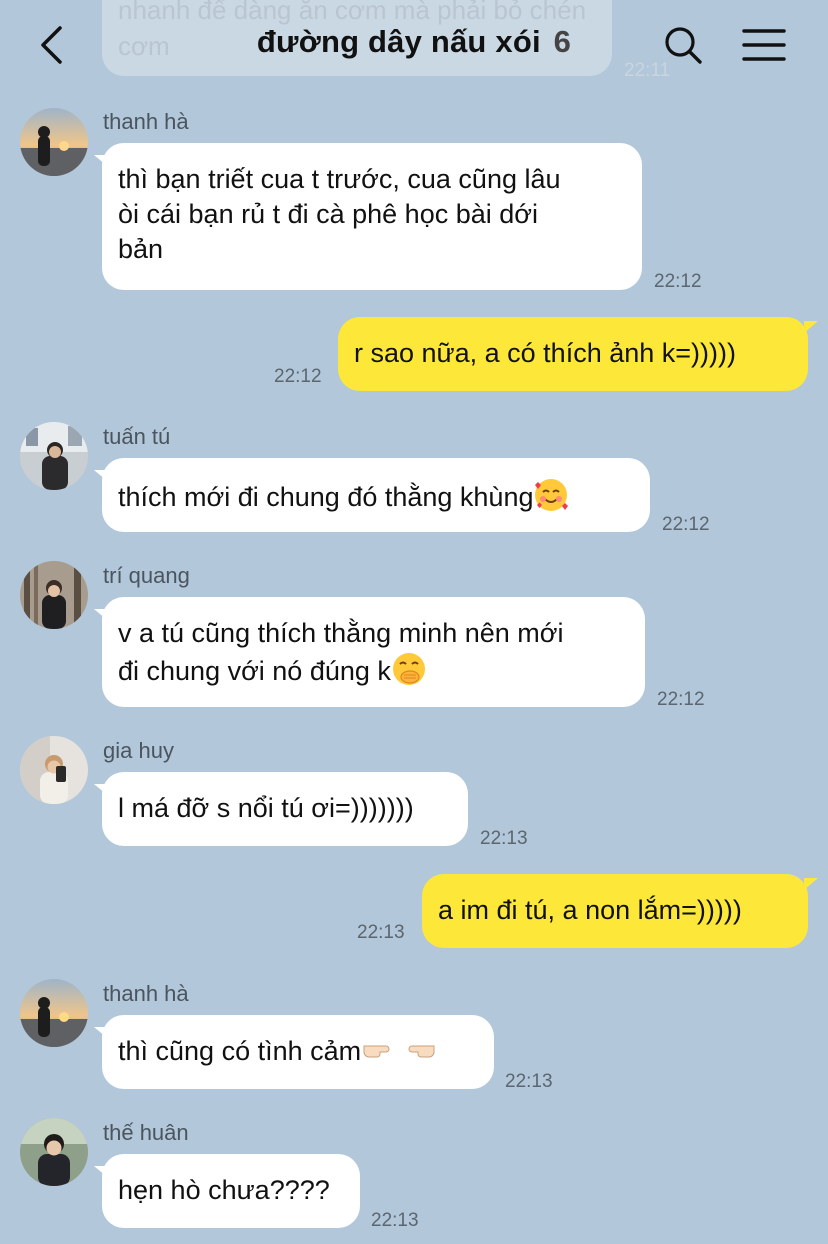  Describe the element at coordinates (146, 575) in the screenshot. I see `sender-name: trí quang` at that location.